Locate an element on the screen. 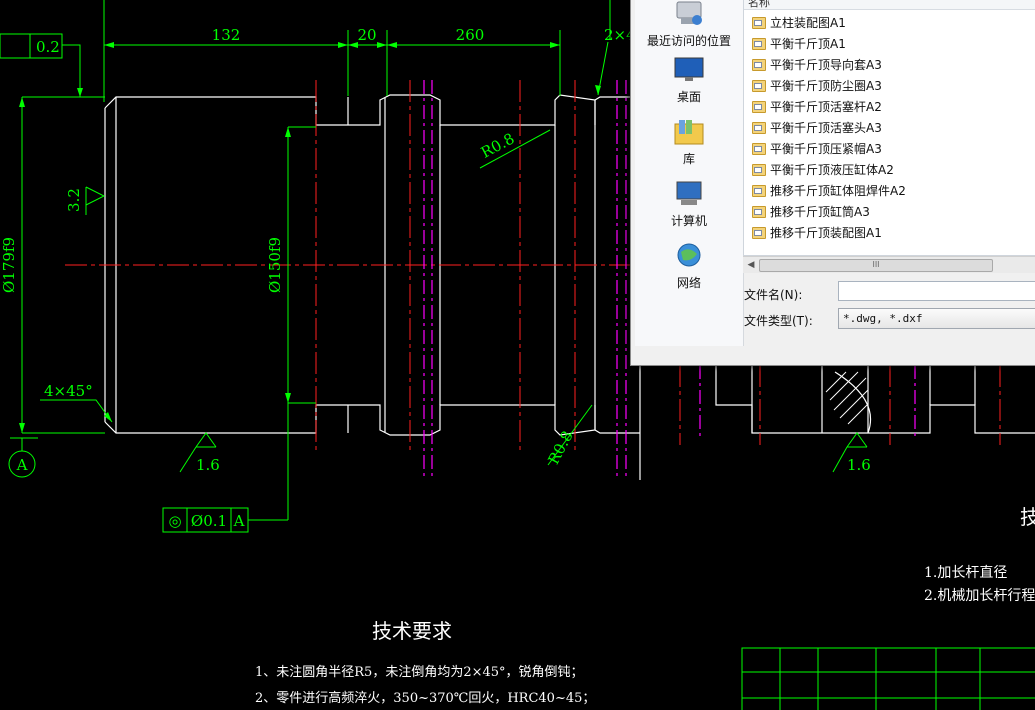 The image size is (1035, 710). horizontal-scrollbar: ◀ III is located at coordinates (889, 264).